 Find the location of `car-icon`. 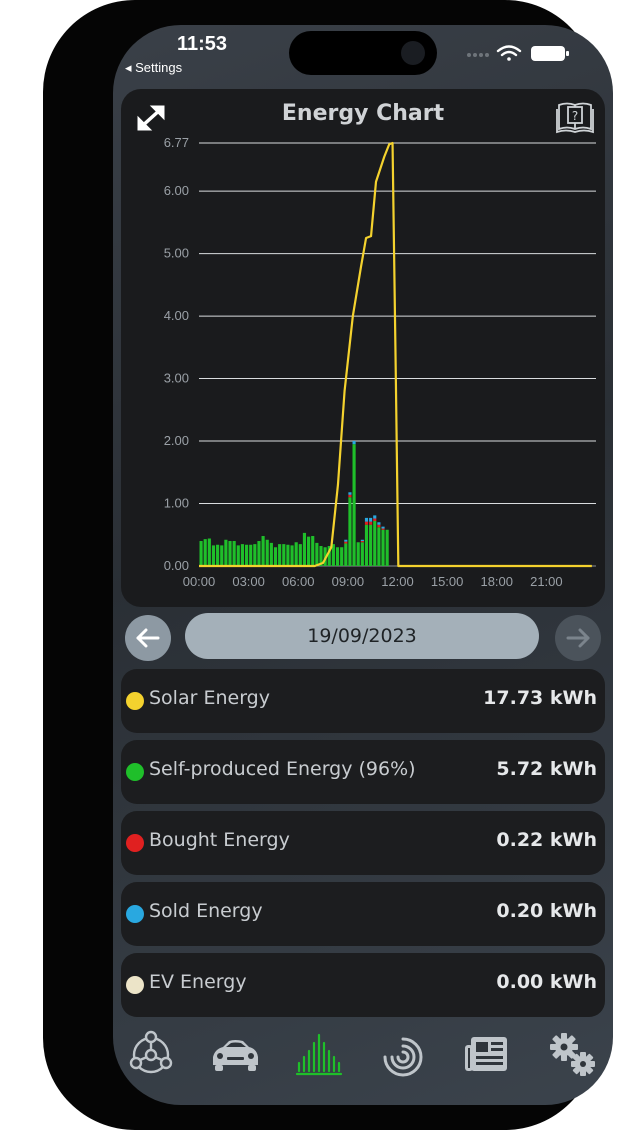

car-icon is located at coordinates (235, 1055).